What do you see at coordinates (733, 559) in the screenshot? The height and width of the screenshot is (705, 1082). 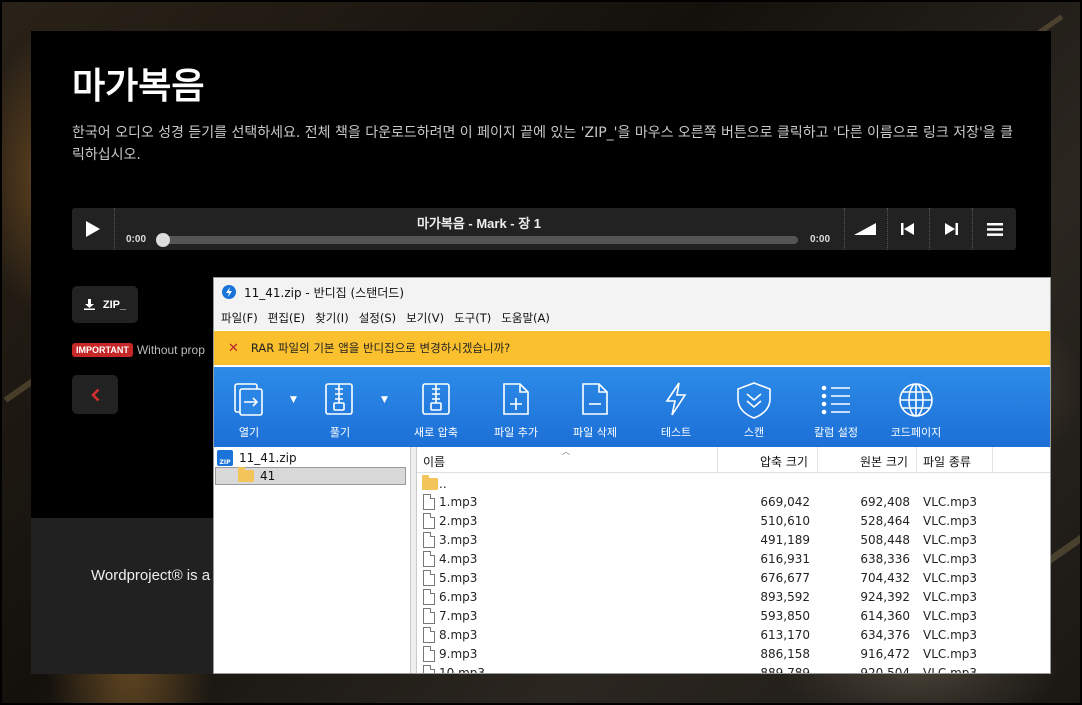 I see `file-row: 4.mp3 616,931 638,336 VLC.mp3` at bounding box center [733, 559].